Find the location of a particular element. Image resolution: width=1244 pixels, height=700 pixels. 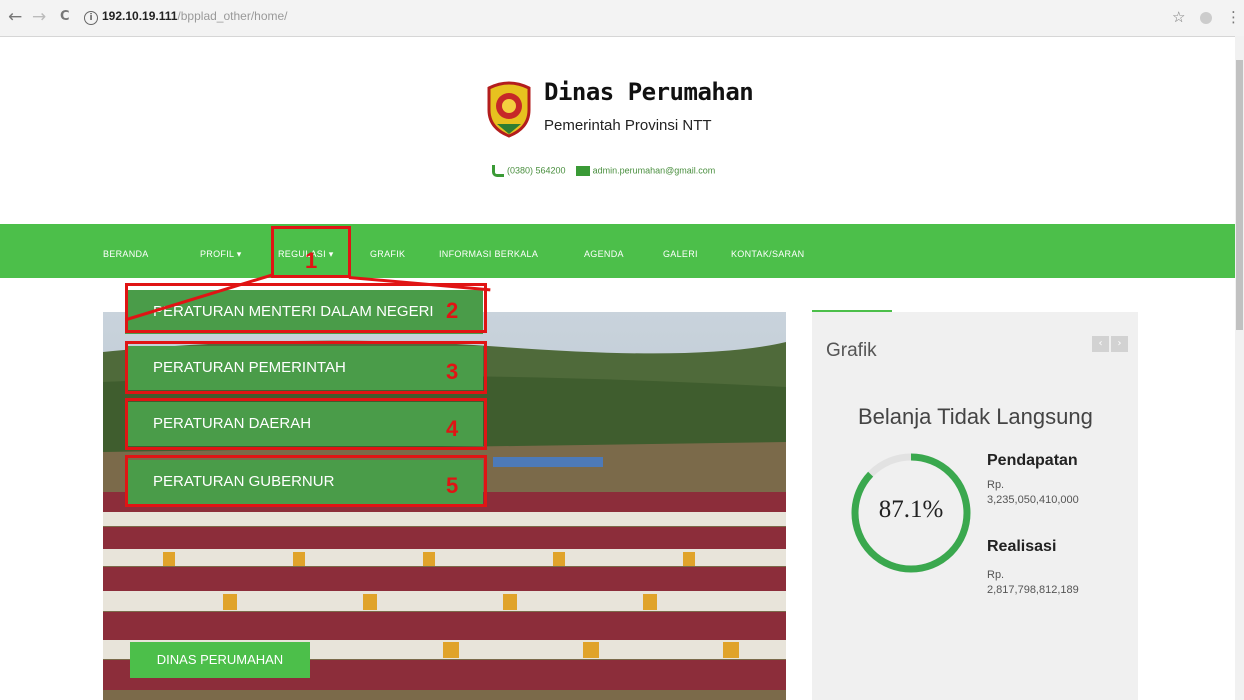

nav-grafik: GRAFIK is located at coordinates (387, 254).